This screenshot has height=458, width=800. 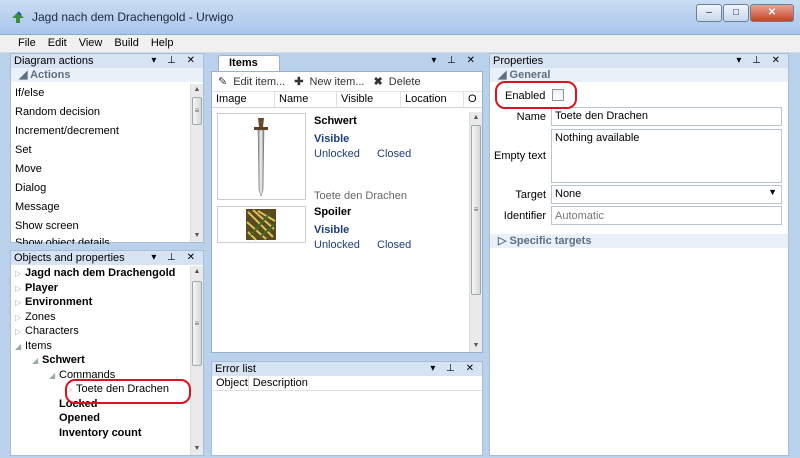 I want to click on maximize-button: □, so click(x=736, y=13).